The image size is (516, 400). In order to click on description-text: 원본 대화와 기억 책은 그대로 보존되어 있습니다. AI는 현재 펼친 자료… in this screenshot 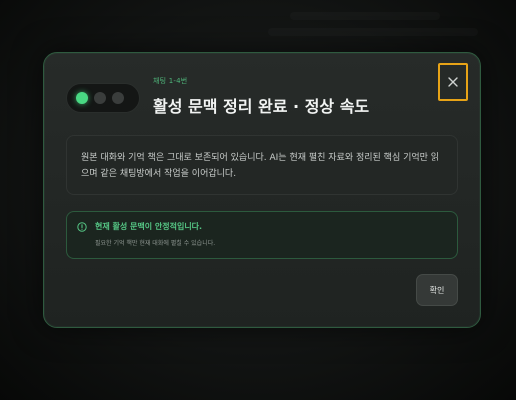, I will do `click(260, 166)`.